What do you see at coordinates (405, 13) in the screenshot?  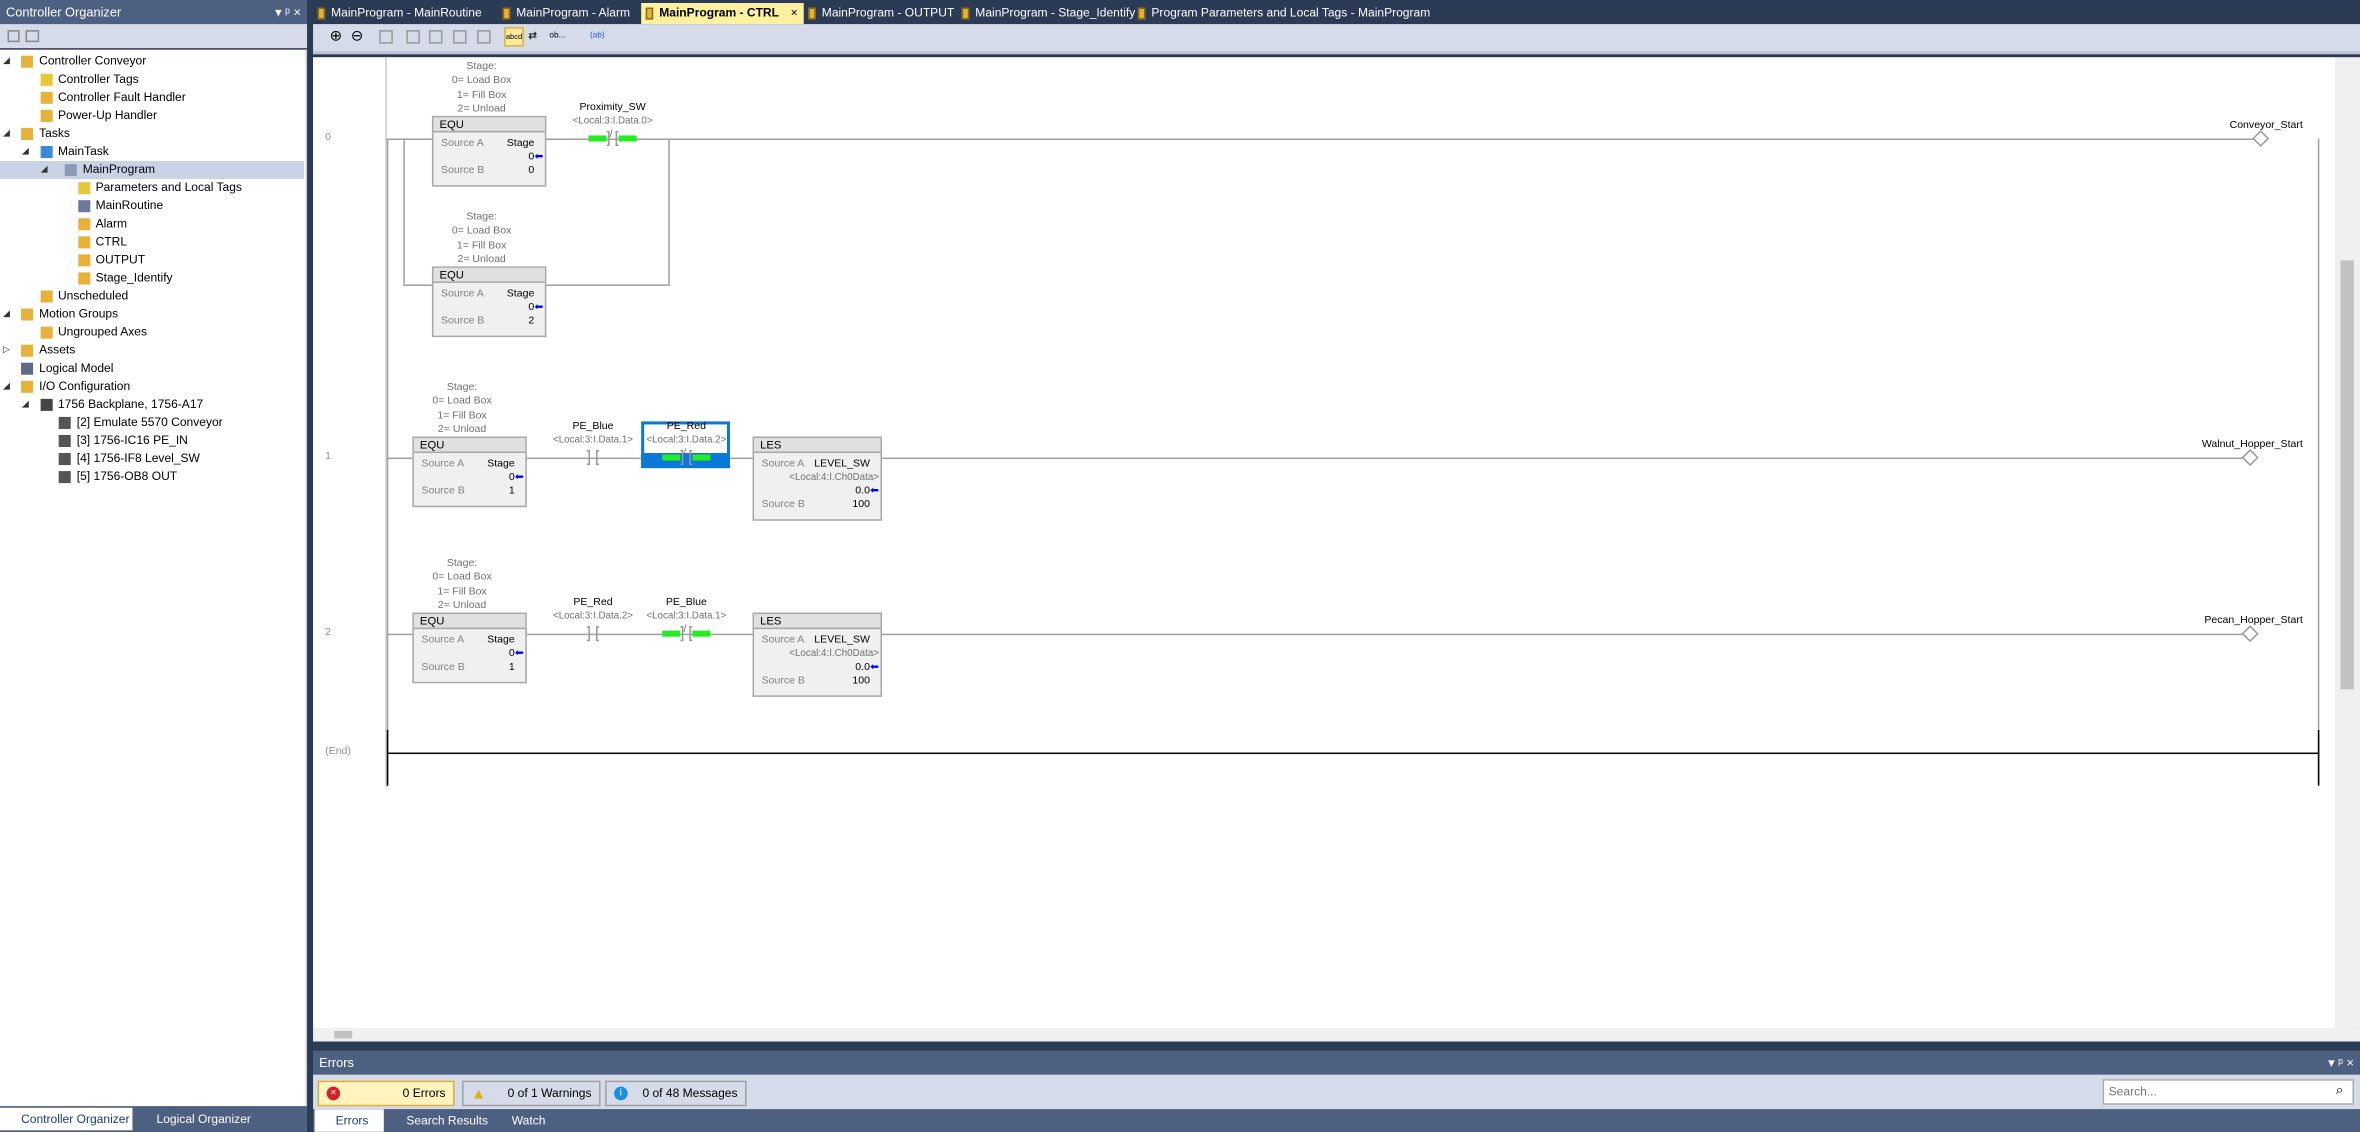 I see `tab-mainprogram-mainroutine: MainProgram - MainRoutine` at bounding box center [405, 13].